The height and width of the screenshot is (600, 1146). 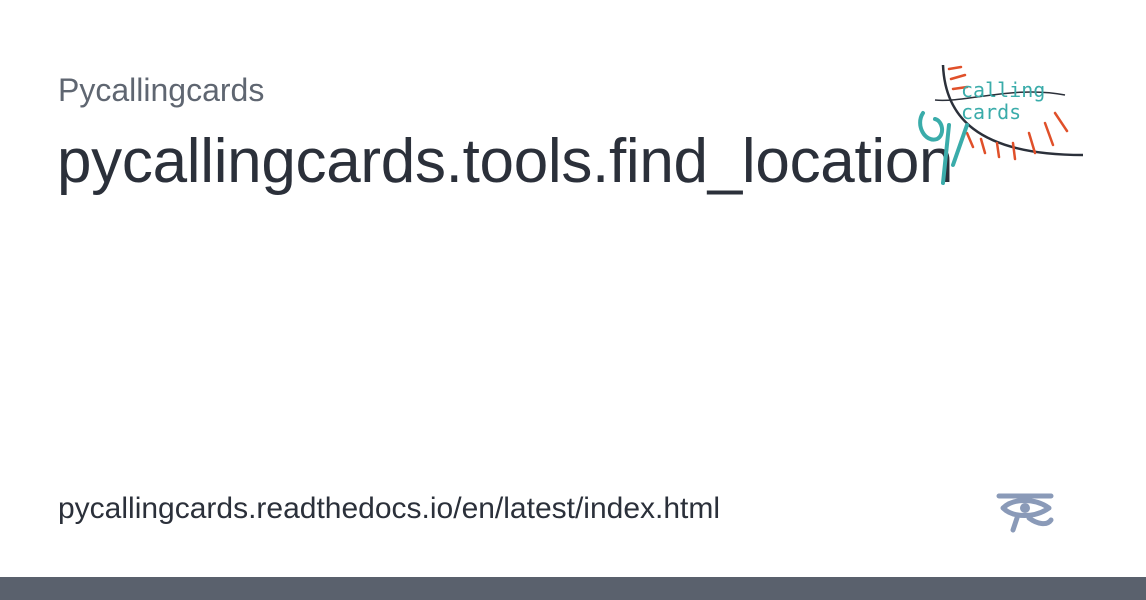 What do you see at coordinates (991, 112) in the screenshot?
I see `logo-line2: cards` at bounding box center [991, 112].